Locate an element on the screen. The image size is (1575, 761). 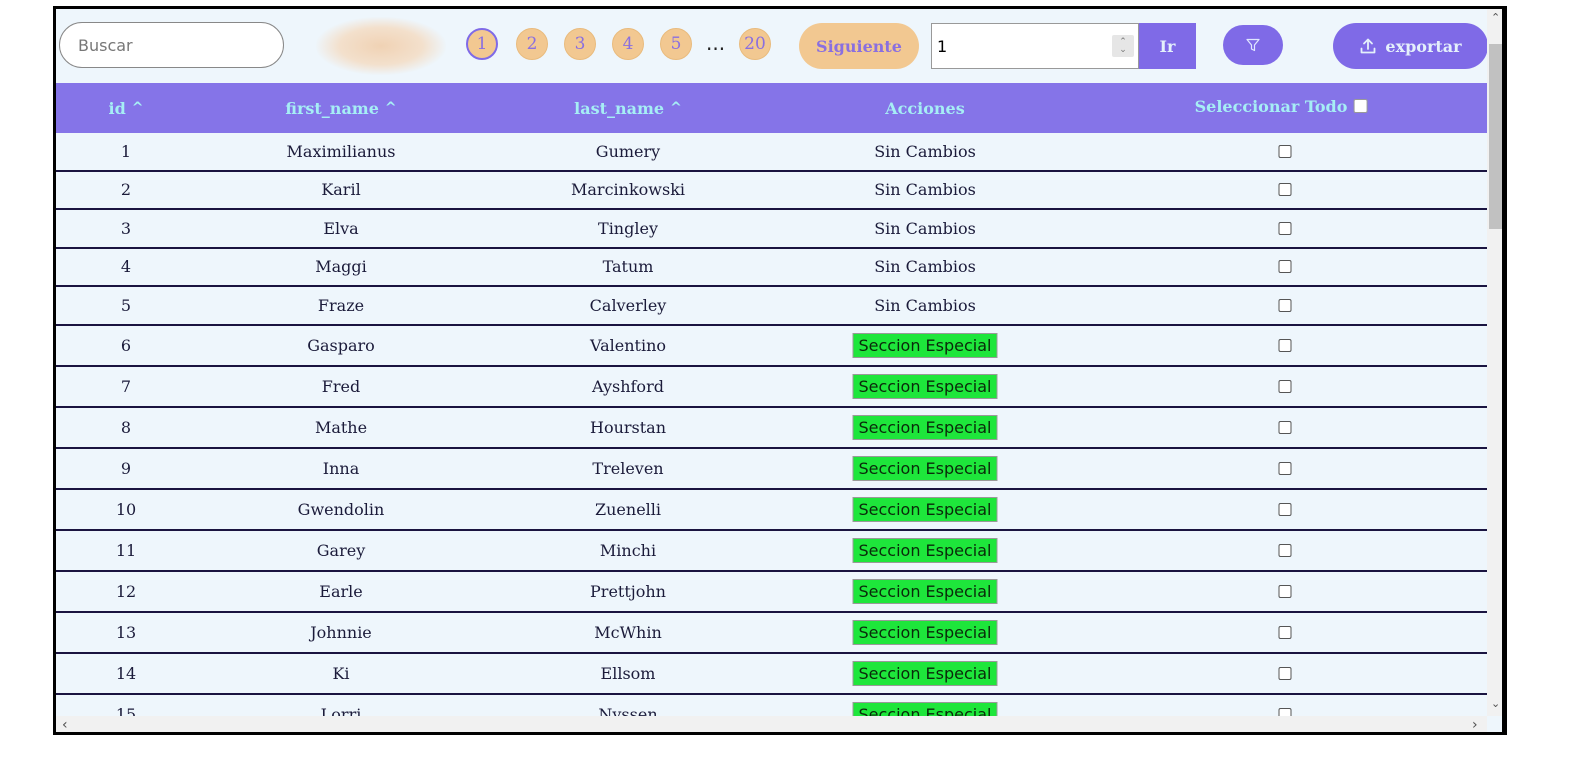
header-first-name: first_name ^ is located at coordinates (340, 108).